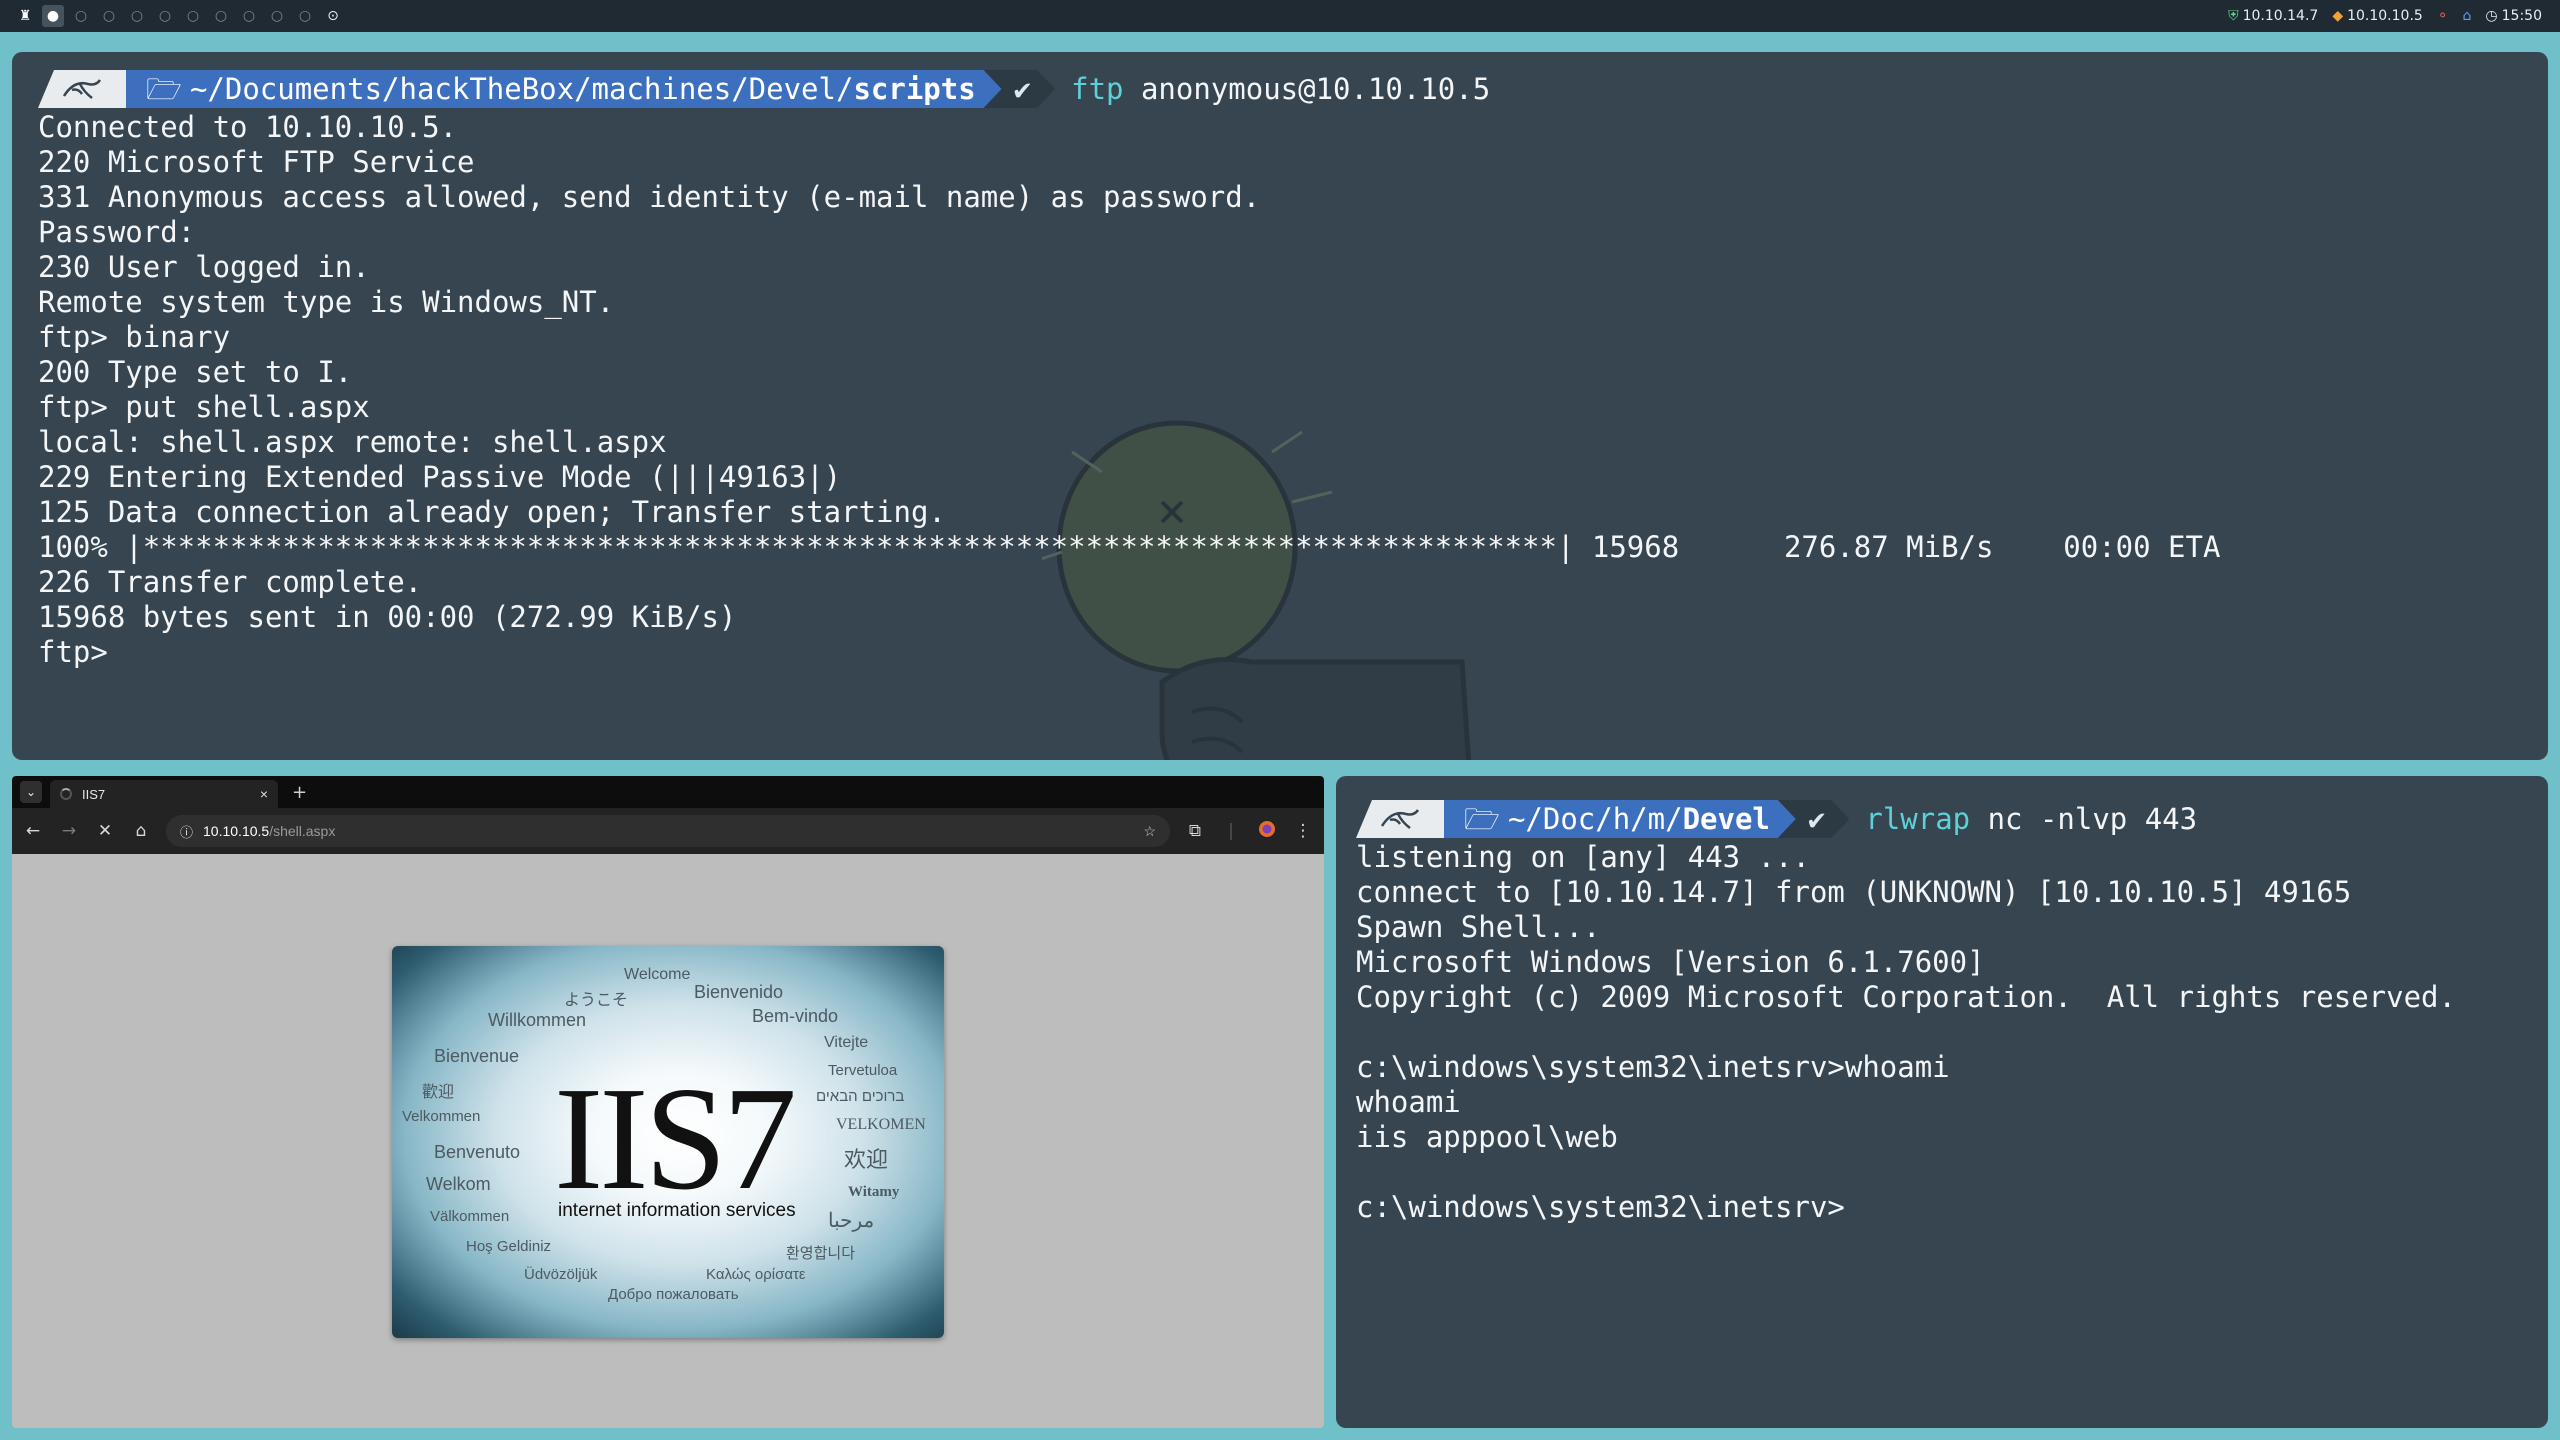  What do you see at coordinates (1726, 818) in the screenshot?
I see `prompt-path-current: Devel` at bounding box center [1726, 818].